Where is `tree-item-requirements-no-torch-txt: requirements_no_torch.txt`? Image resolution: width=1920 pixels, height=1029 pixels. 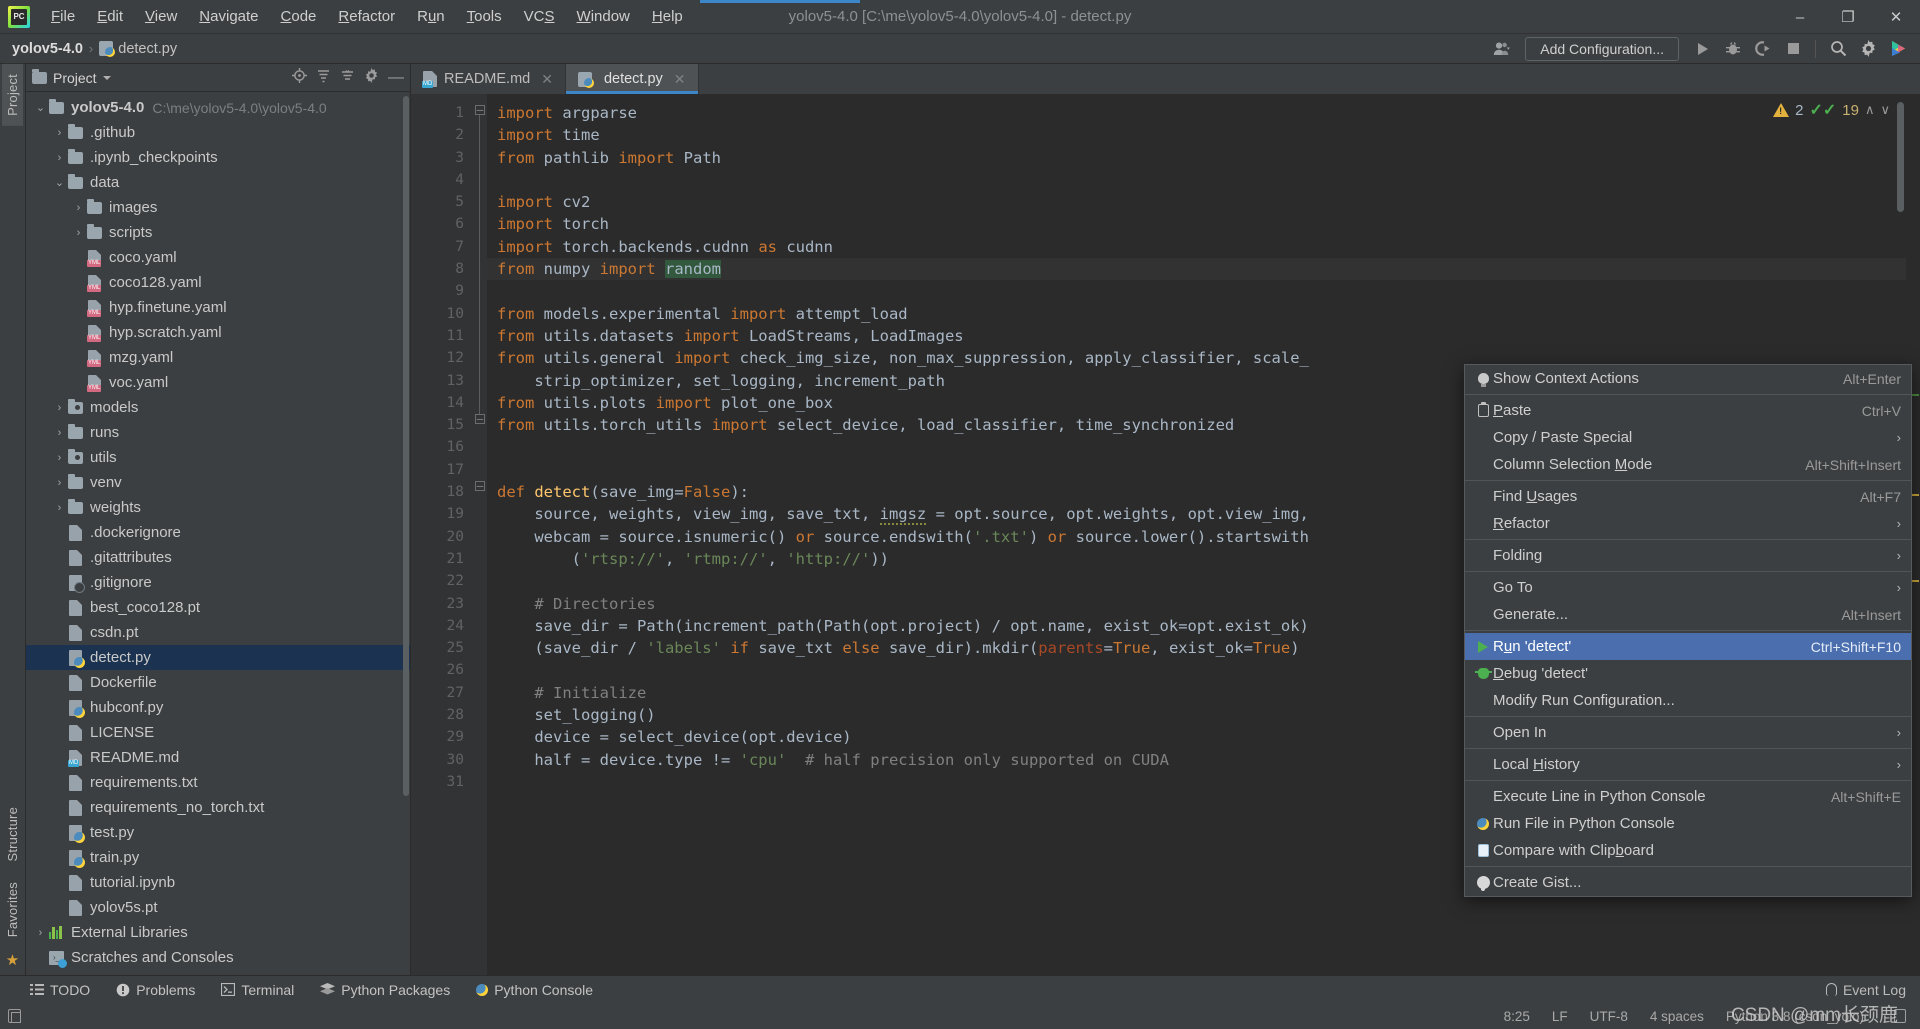
tree-item-requirements-no-torch-txt: requirements_no_torch.txt is located at coordinates (218, 807).